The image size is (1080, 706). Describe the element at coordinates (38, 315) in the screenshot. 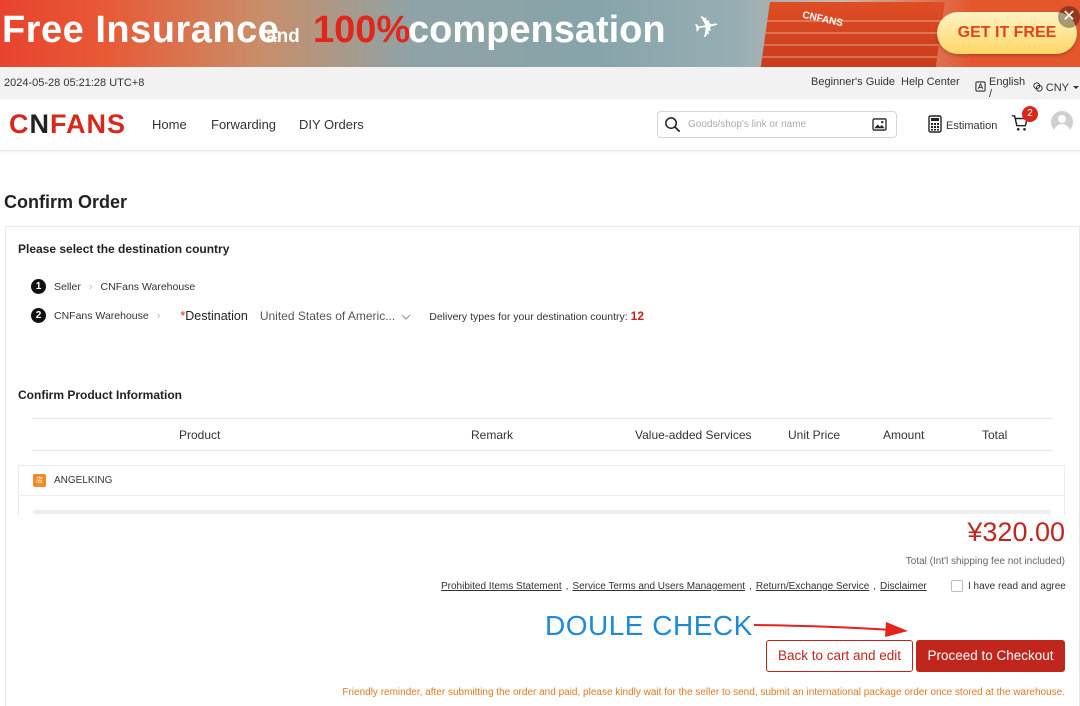

I see `step-number: 2` at that location.